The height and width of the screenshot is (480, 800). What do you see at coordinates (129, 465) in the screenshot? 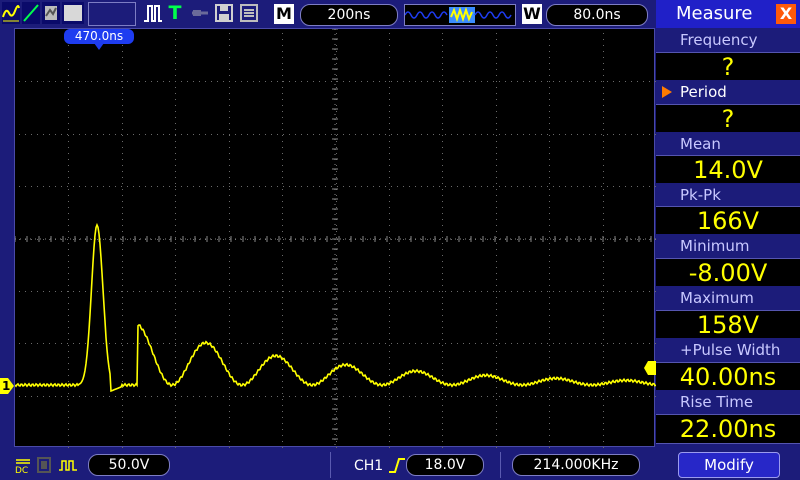
I see `ch1-volts-readout: 50.0V` at bounding box center [129, 465].